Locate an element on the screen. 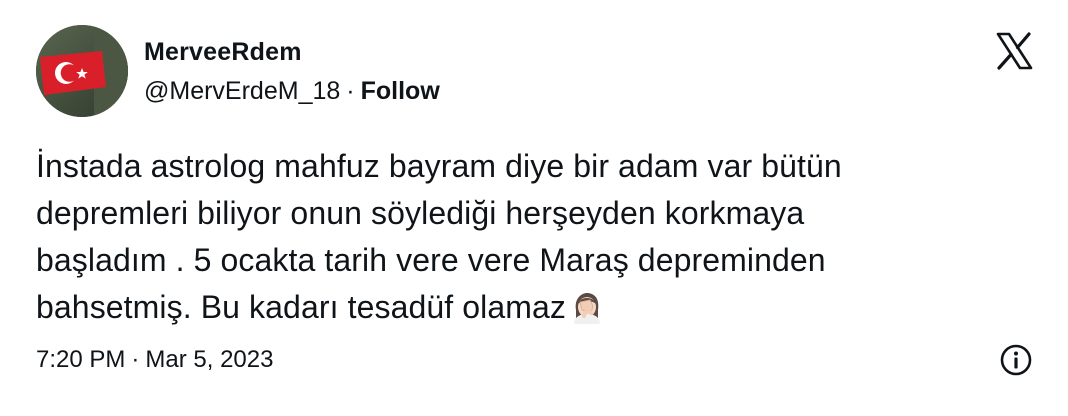 Image resolution: width=1068 pixels, height=416 pixels. display-name: MerveeRdem is located at coordinates (223, 52).